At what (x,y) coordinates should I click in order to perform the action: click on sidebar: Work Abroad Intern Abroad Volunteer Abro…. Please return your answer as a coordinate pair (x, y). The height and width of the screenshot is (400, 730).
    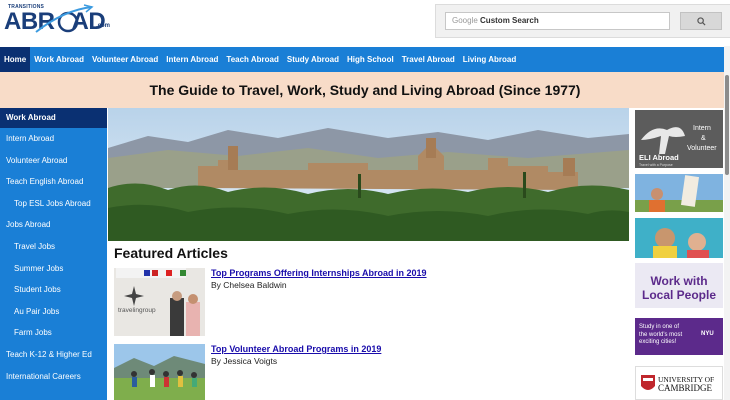
    Looking at the image, I should click on (53, 254).